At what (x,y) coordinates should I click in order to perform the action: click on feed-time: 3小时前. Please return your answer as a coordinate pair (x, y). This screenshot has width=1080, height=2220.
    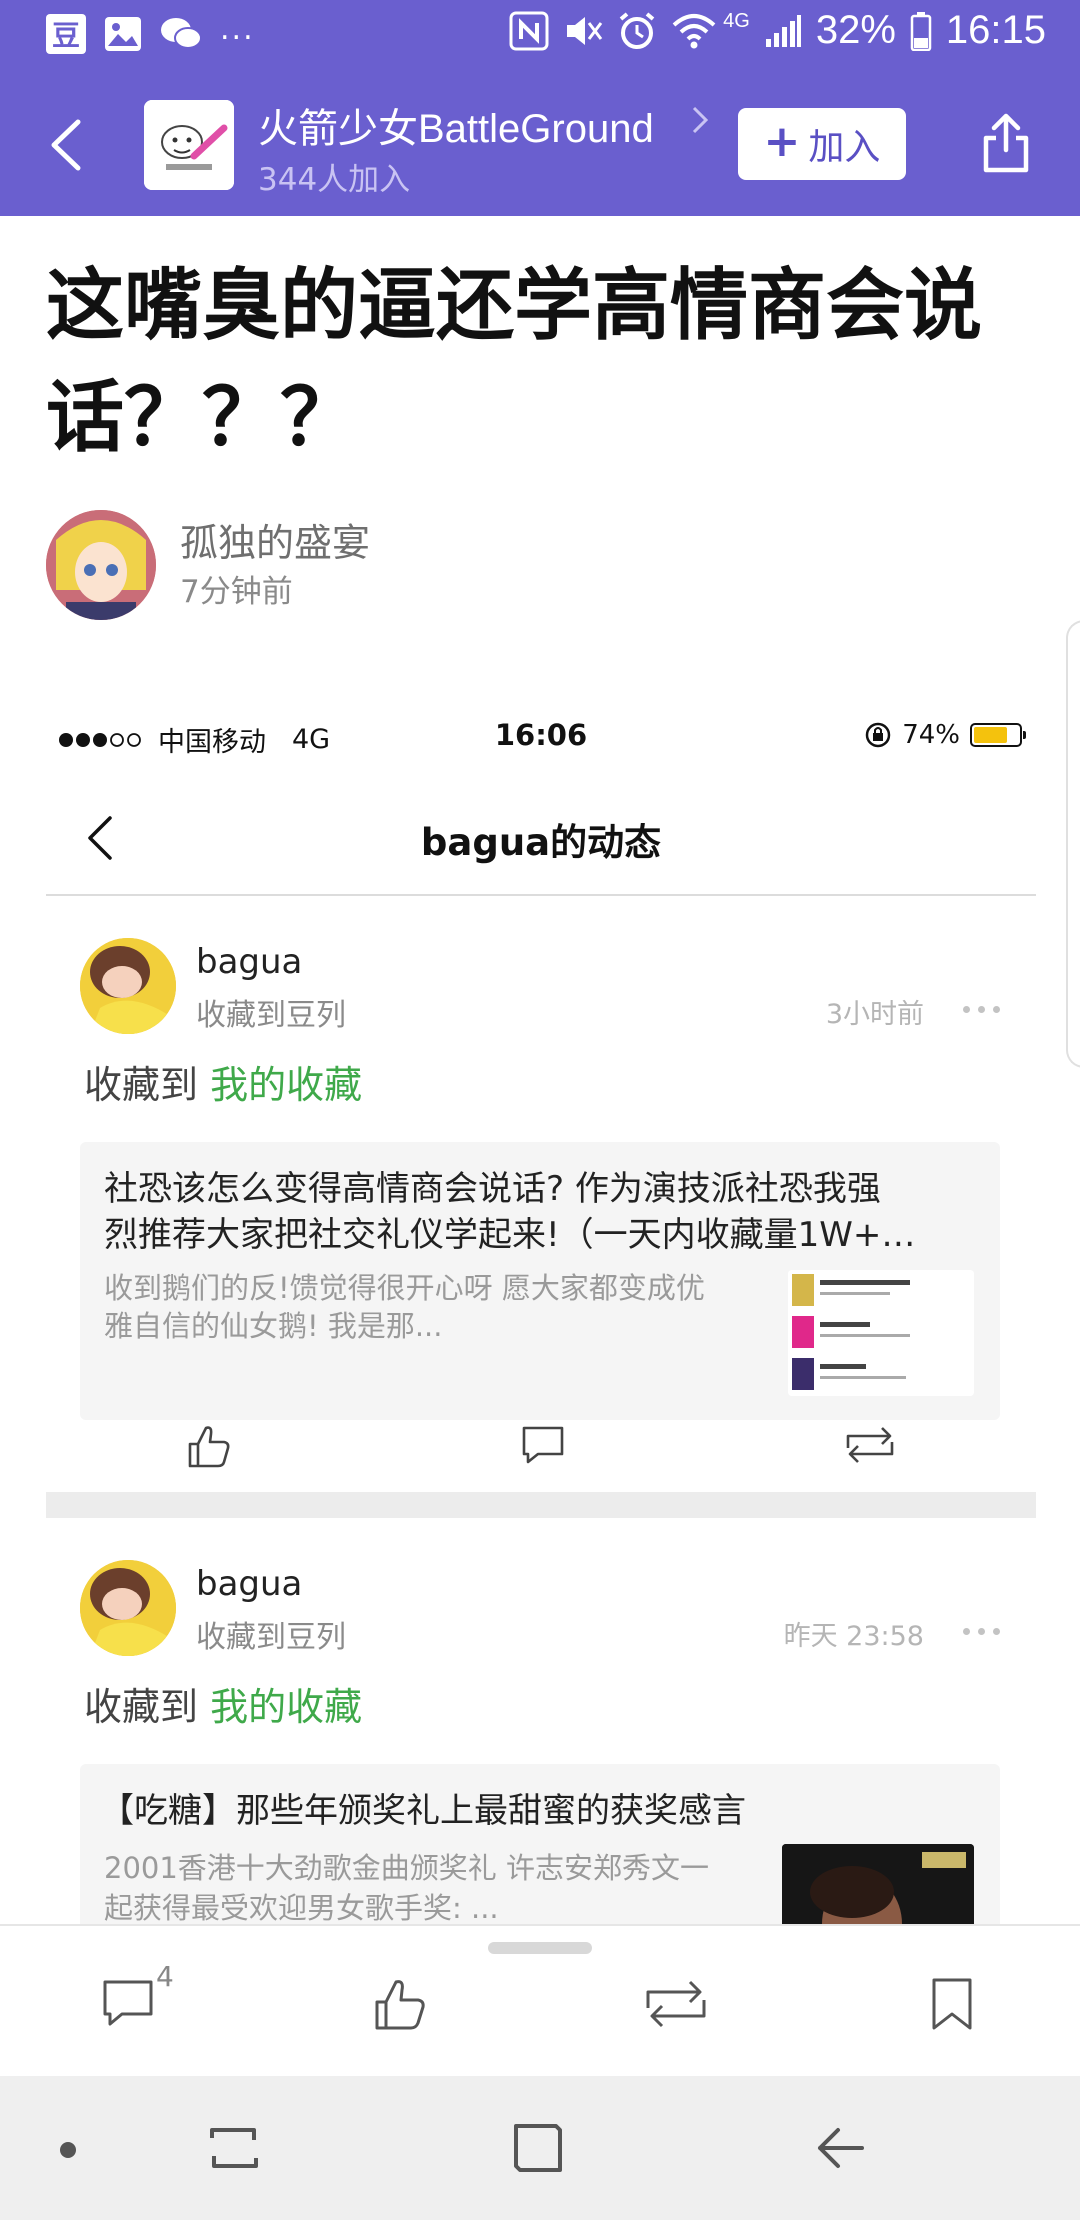
    Looking at the image, I should click on (874, 1014).